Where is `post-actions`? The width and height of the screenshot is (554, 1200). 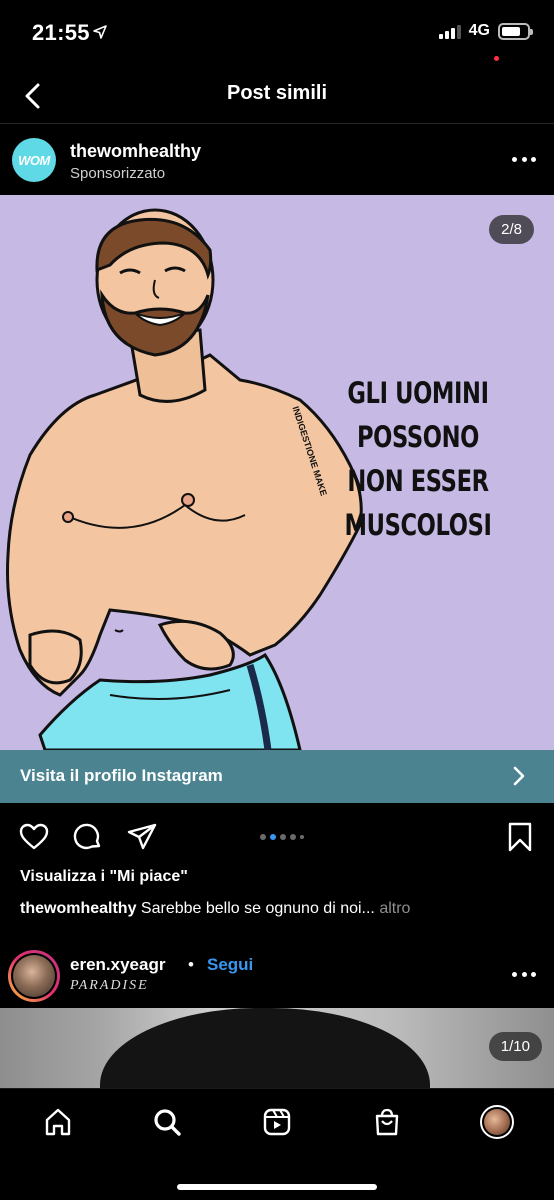 post-actions is located at coordinates (277, 837).